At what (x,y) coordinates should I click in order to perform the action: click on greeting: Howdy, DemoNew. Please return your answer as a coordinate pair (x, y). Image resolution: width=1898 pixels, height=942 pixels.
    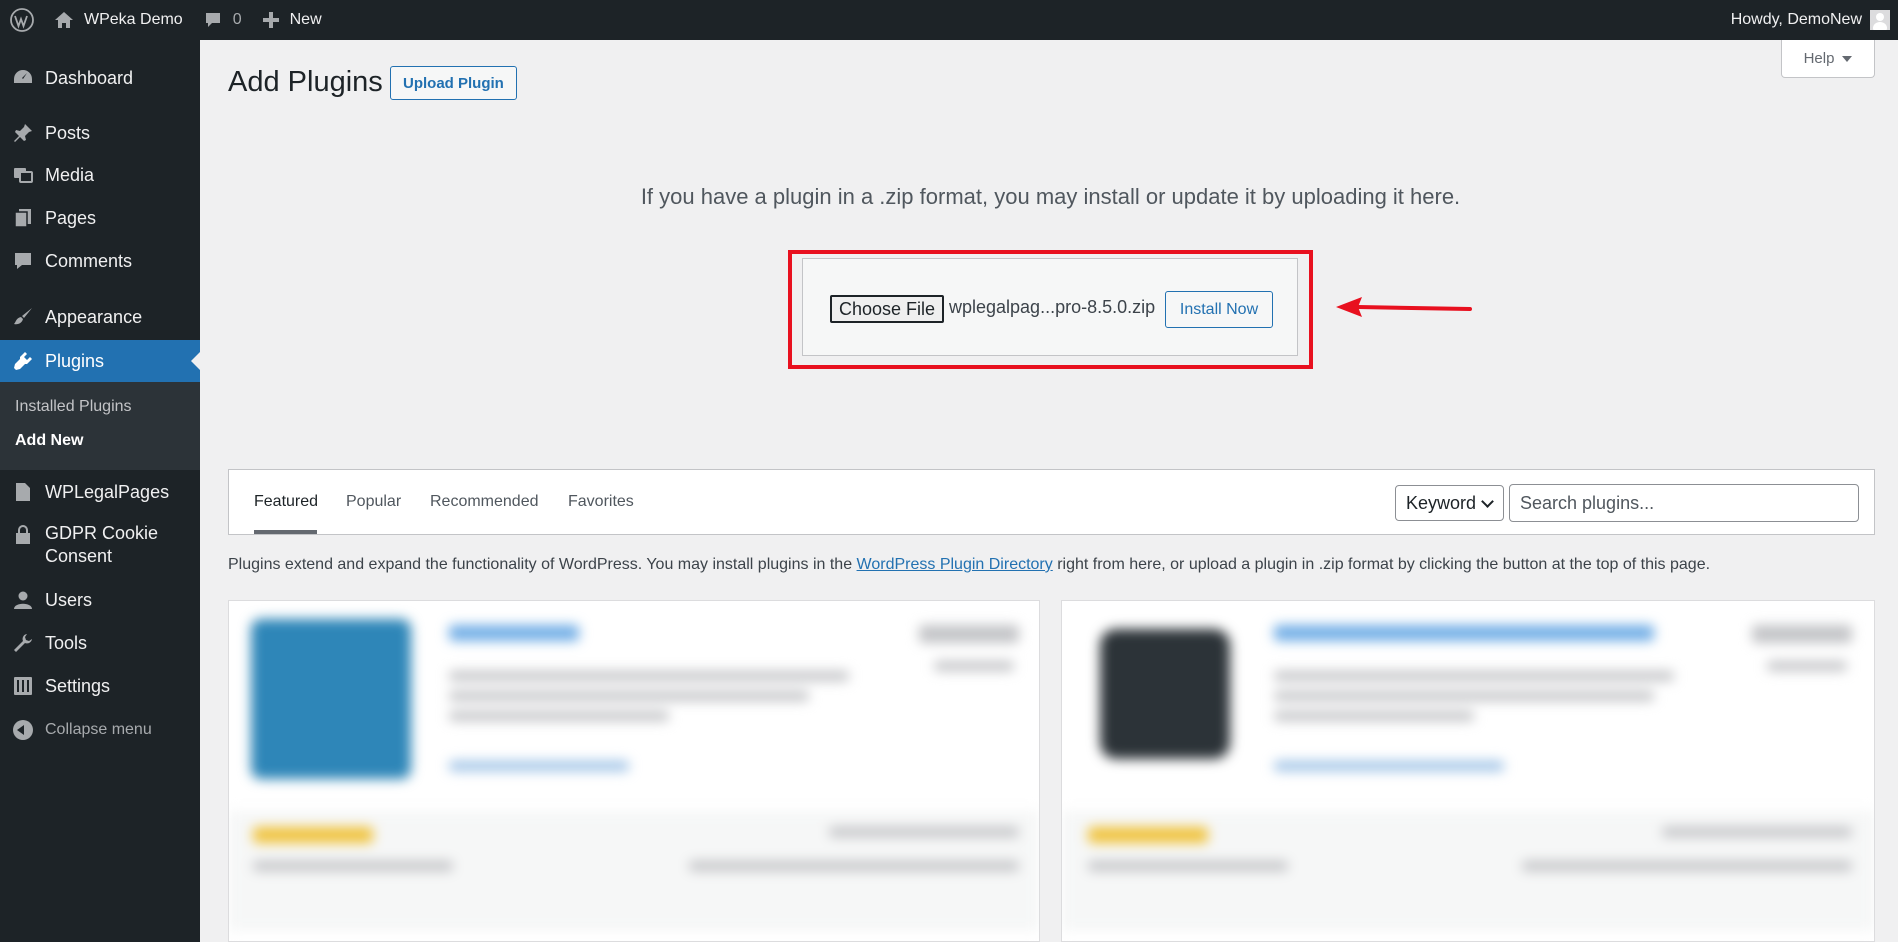
    Looking at the image, I should click on (1796, 19).